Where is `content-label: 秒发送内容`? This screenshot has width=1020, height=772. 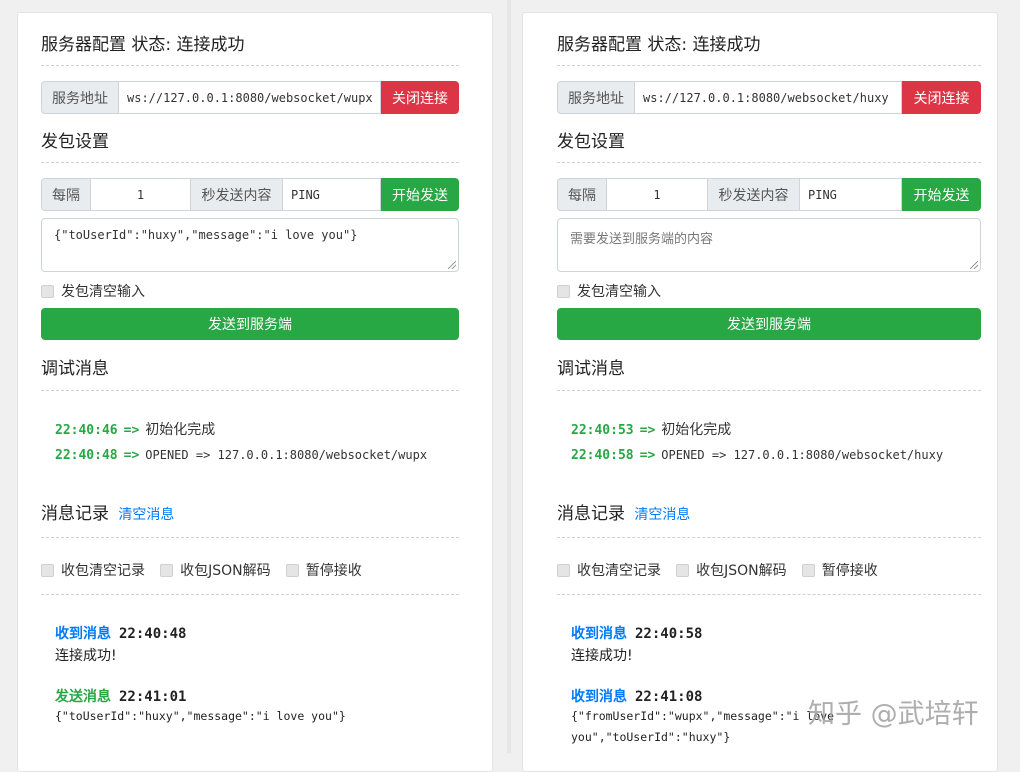 content-label: 秒发送内容 is located at coordinates (237, 194).